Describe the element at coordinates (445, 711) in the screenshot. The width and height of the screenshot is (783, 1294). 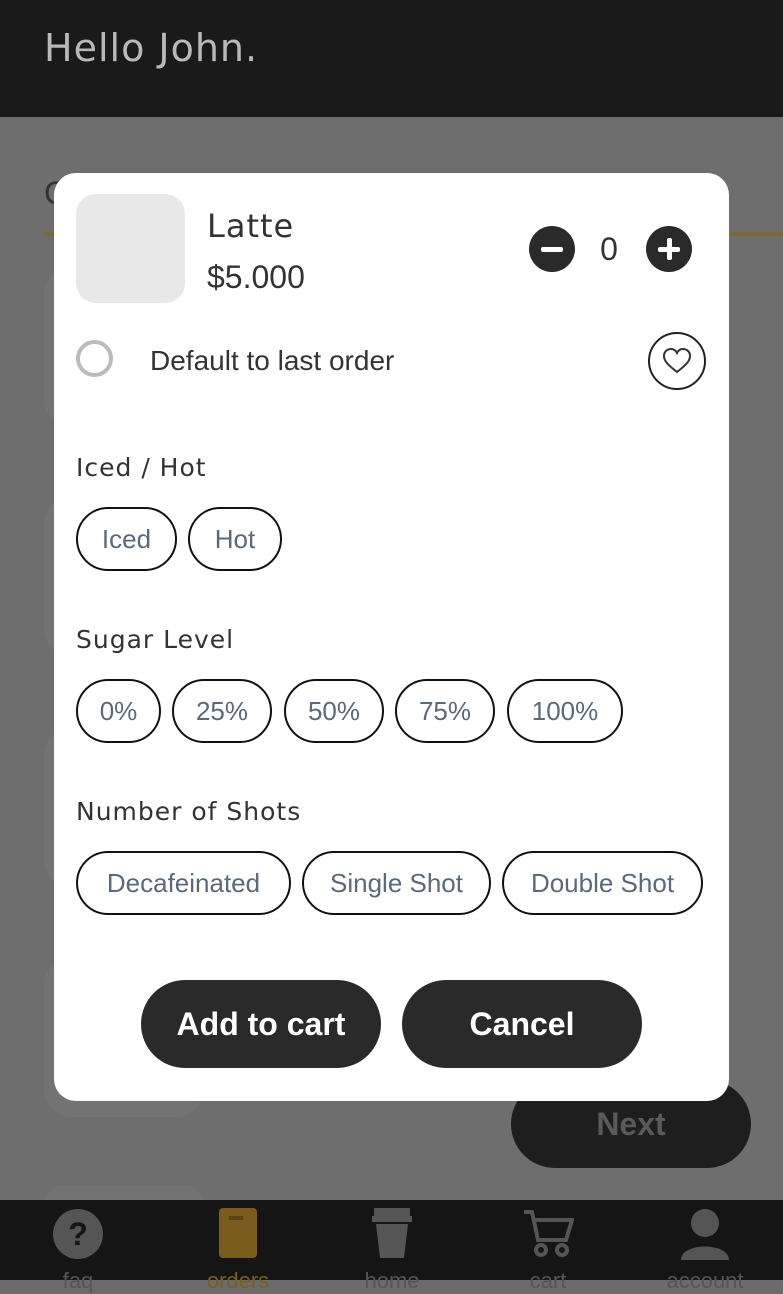
I see `option-sugar-75: 75%` at that location.